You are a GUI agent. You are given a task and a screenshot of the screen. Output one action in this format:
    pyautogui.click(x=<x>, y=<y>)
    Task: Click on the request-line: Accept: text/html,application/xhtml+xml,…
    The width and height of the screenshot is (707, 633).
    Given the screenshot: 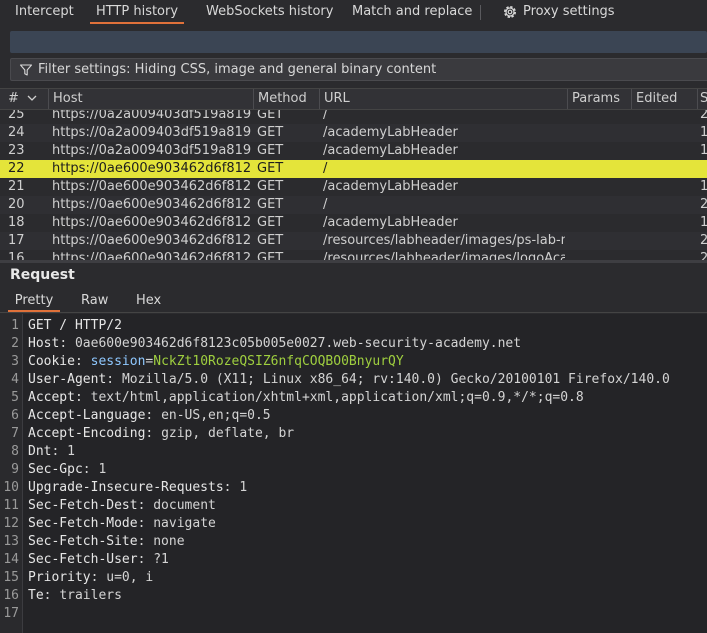 What is the action you would take?
    pyautogui.click(x=367, y=398)
    